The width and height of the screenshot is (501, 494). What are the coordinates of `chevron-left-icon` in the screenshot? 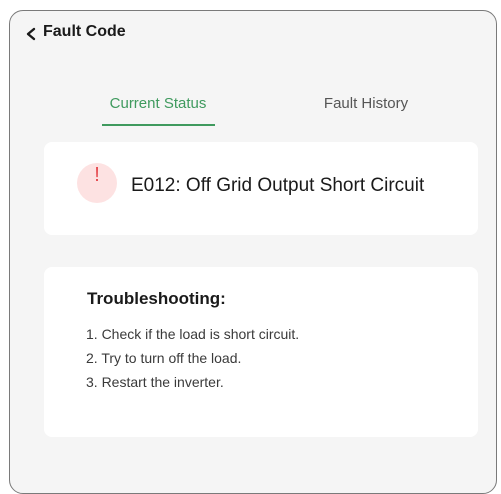 It's located at (31, 34).